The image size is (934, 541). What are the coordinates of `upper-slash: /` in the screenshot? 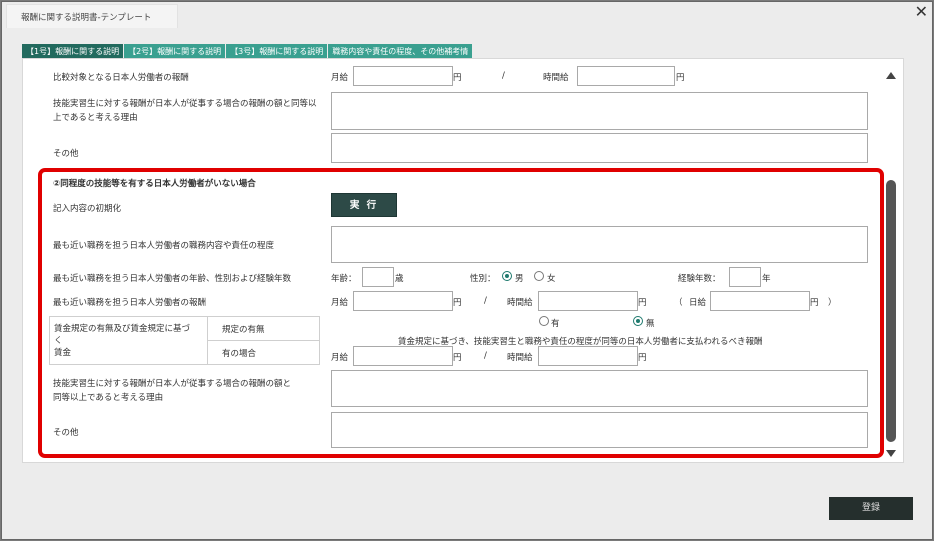 It's located at (503, 76).